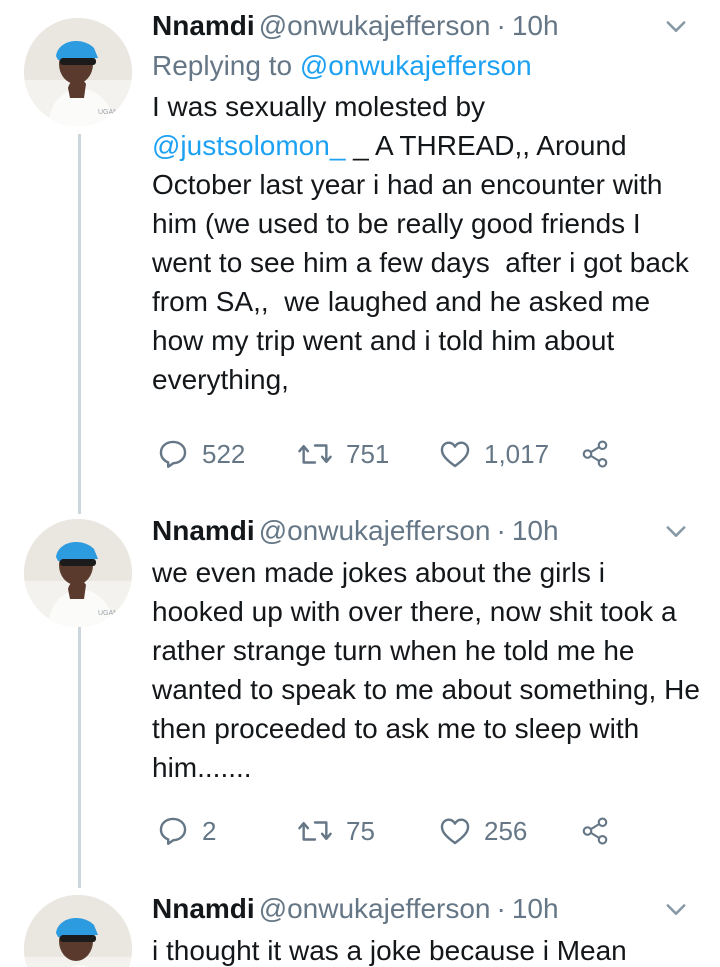 This screenshot has width=720, height=967. I want to click on like-count: 256, so click(506, 830).